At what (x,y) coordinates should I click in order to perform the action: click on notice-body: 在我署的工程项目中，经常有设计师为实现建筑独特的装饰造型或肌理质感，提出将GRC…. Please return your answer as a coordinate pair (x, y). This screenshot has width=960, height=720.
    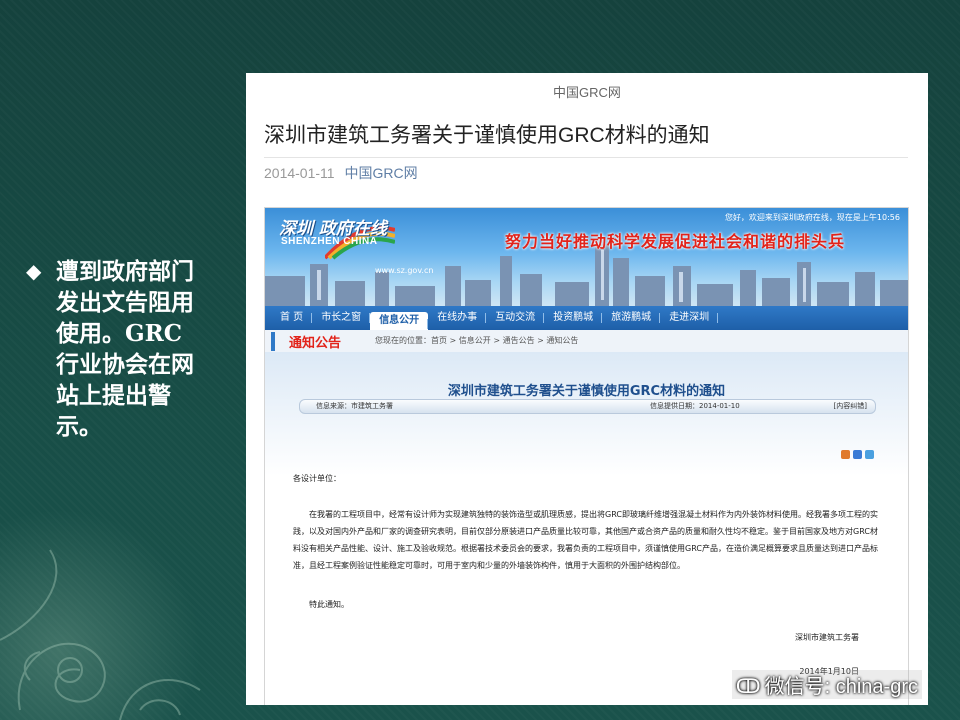
    Looking at the image, I should click on (585, 540).